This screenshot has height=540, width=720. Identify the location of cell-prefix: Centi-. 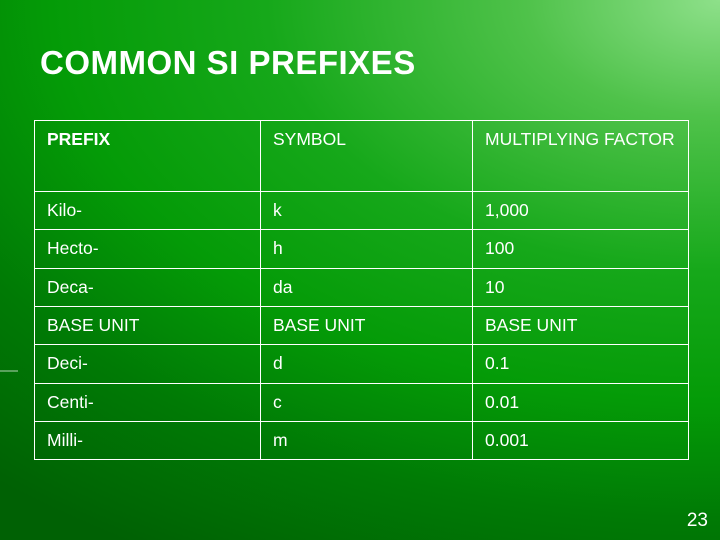
(147, 402).